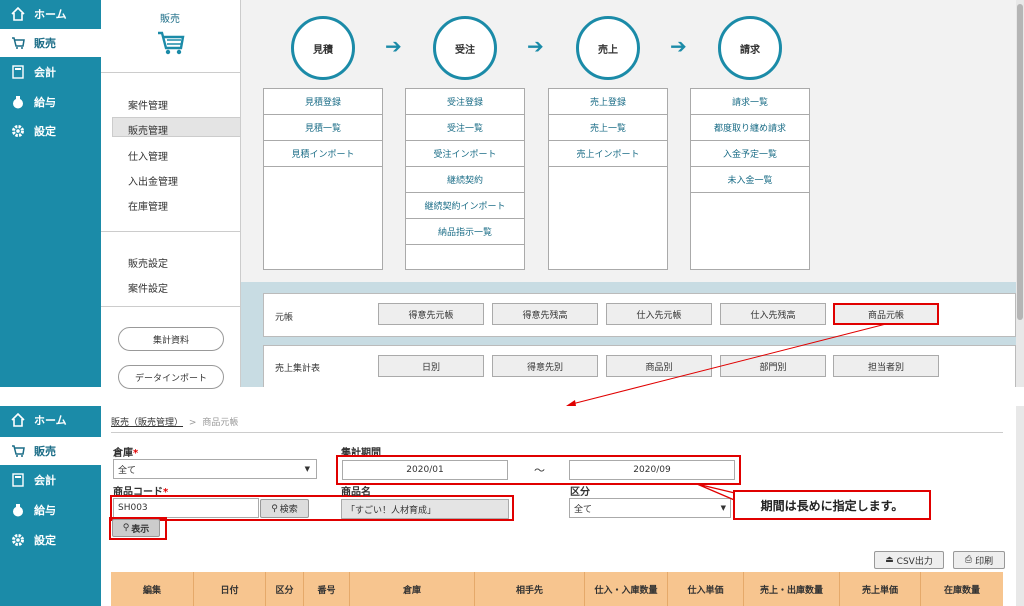 The width and height of the screenshot is (1024, 606). I want to click on table-header-cell: 仕入・入庫数量, so click(626, 589).